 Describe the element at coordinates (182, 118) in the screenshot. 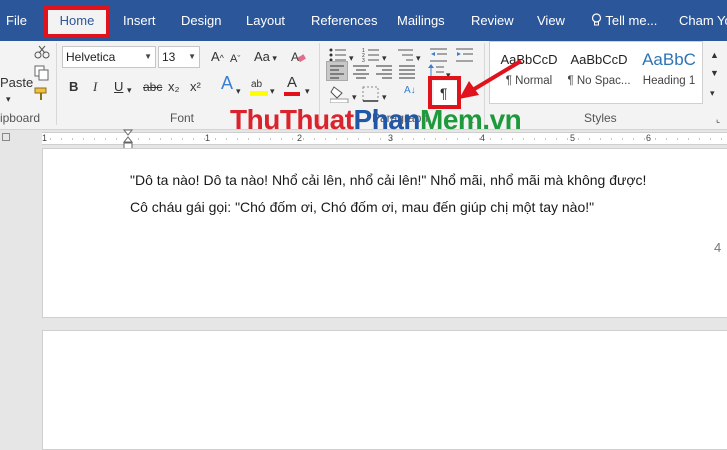

I see `font-group-label: Font` at that location.